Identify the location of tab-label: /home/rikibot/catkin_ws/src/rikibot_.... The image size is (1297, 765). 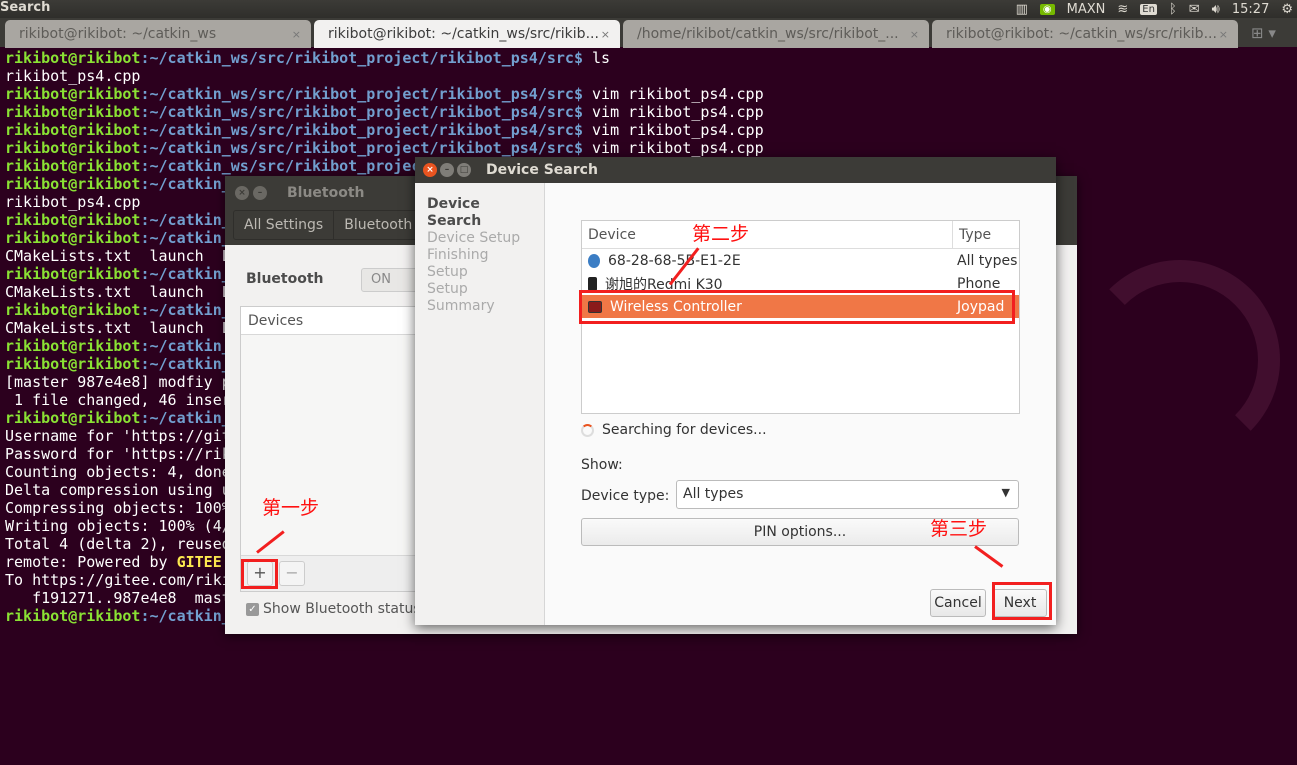
(768, 34).